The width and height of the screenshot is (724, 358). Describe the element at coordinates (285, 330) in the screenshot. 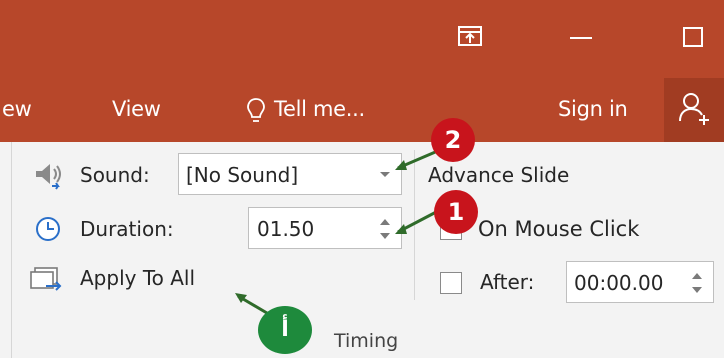

I see `annotation-badge-a: أ` at that location.